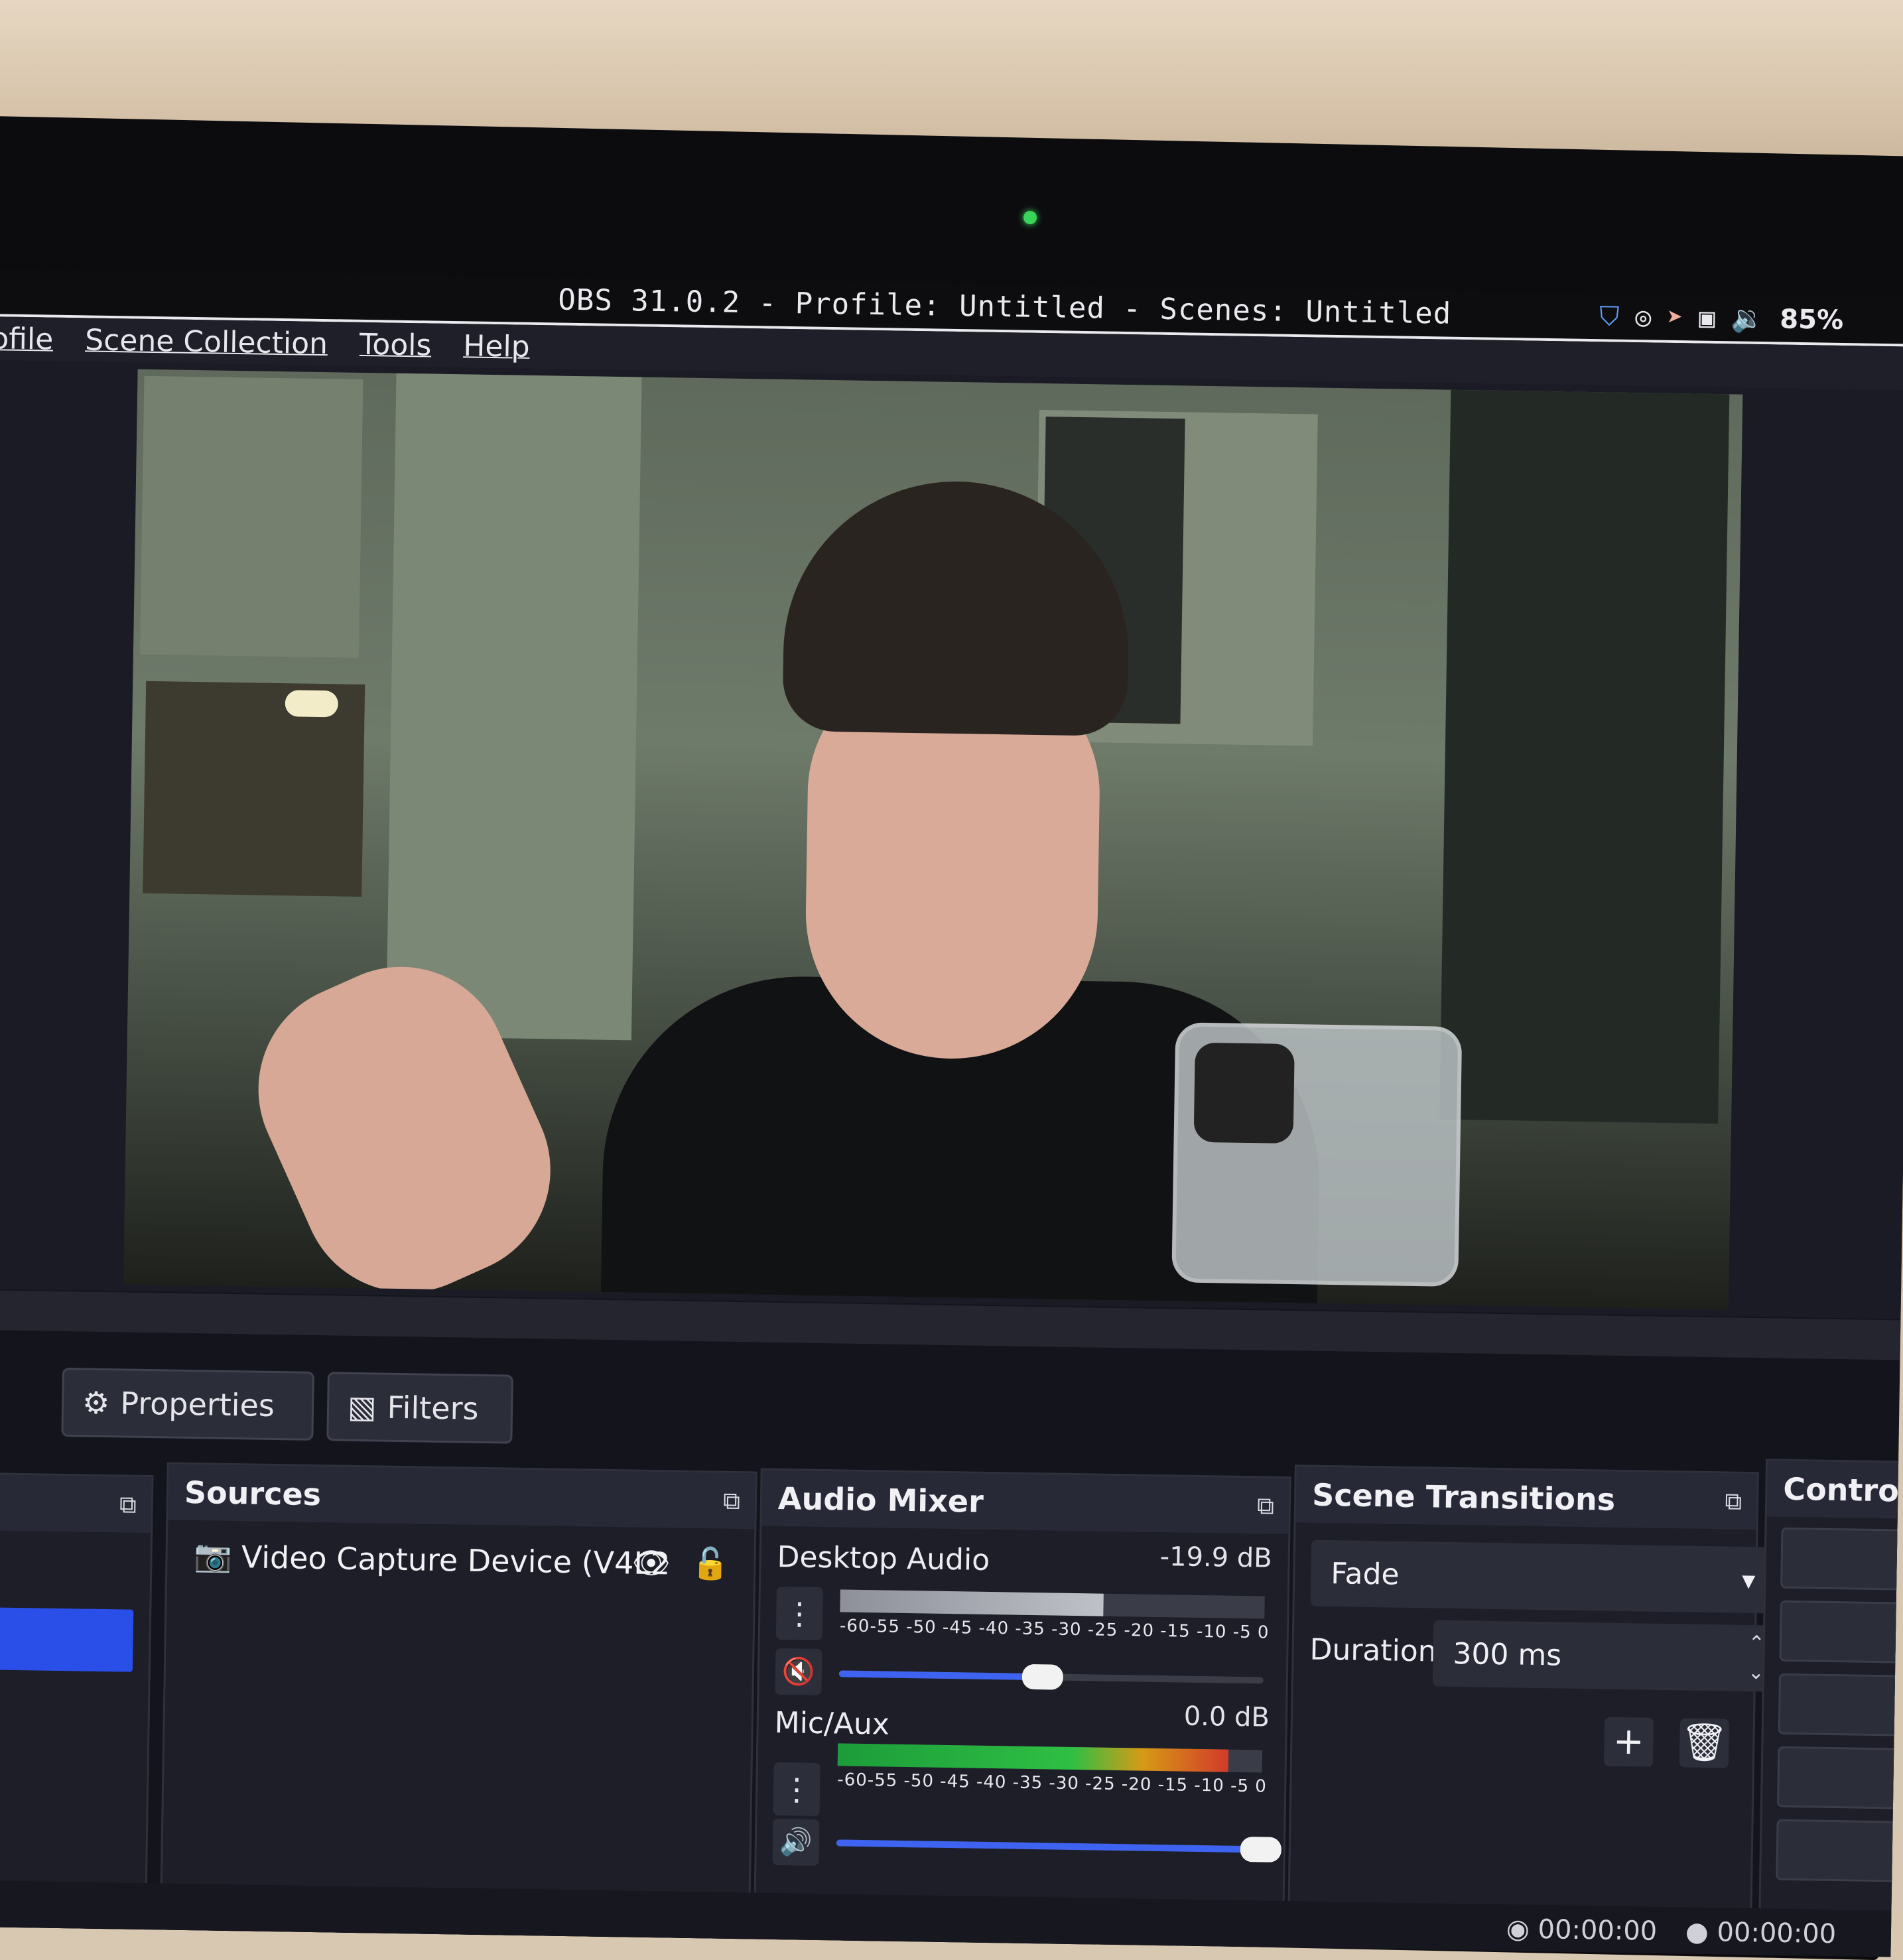 Image resolution: width=1903 pixels, height=1960 pixels. I want to click on phone-camera-shape, so click(1244, 1093).